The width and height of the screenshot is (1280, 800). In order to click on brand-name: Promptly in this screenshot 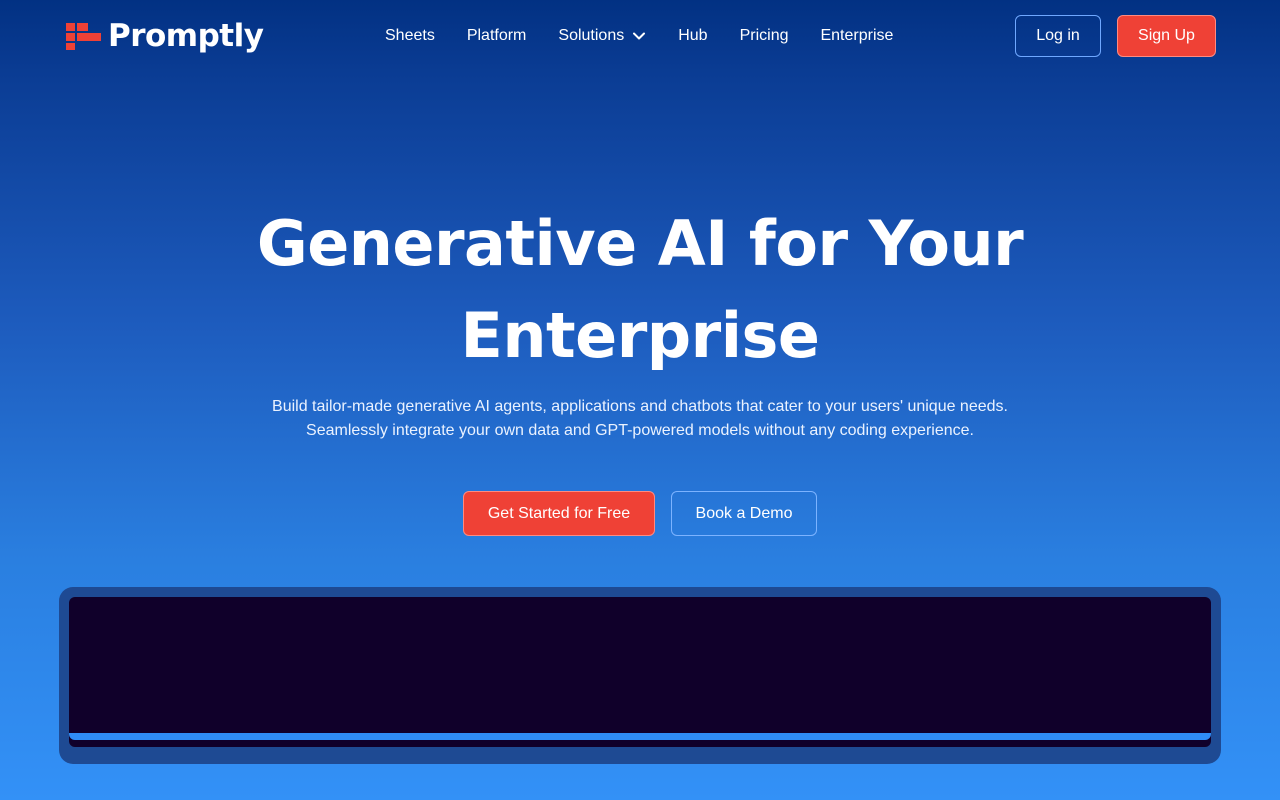, I will do `click(186, 36)`.